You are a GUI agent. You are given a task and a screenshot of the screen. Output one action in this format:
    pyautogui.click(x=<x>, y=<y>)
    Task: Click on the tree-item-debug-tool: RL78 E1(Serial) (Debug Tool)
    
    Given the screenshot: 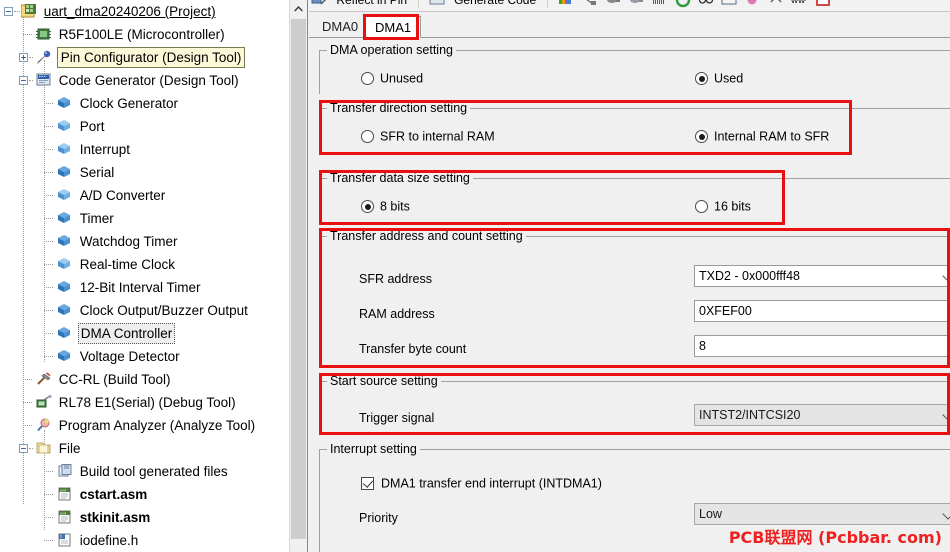 What is the action you would take?
    pyautogui.click(x=145, y=402)
    